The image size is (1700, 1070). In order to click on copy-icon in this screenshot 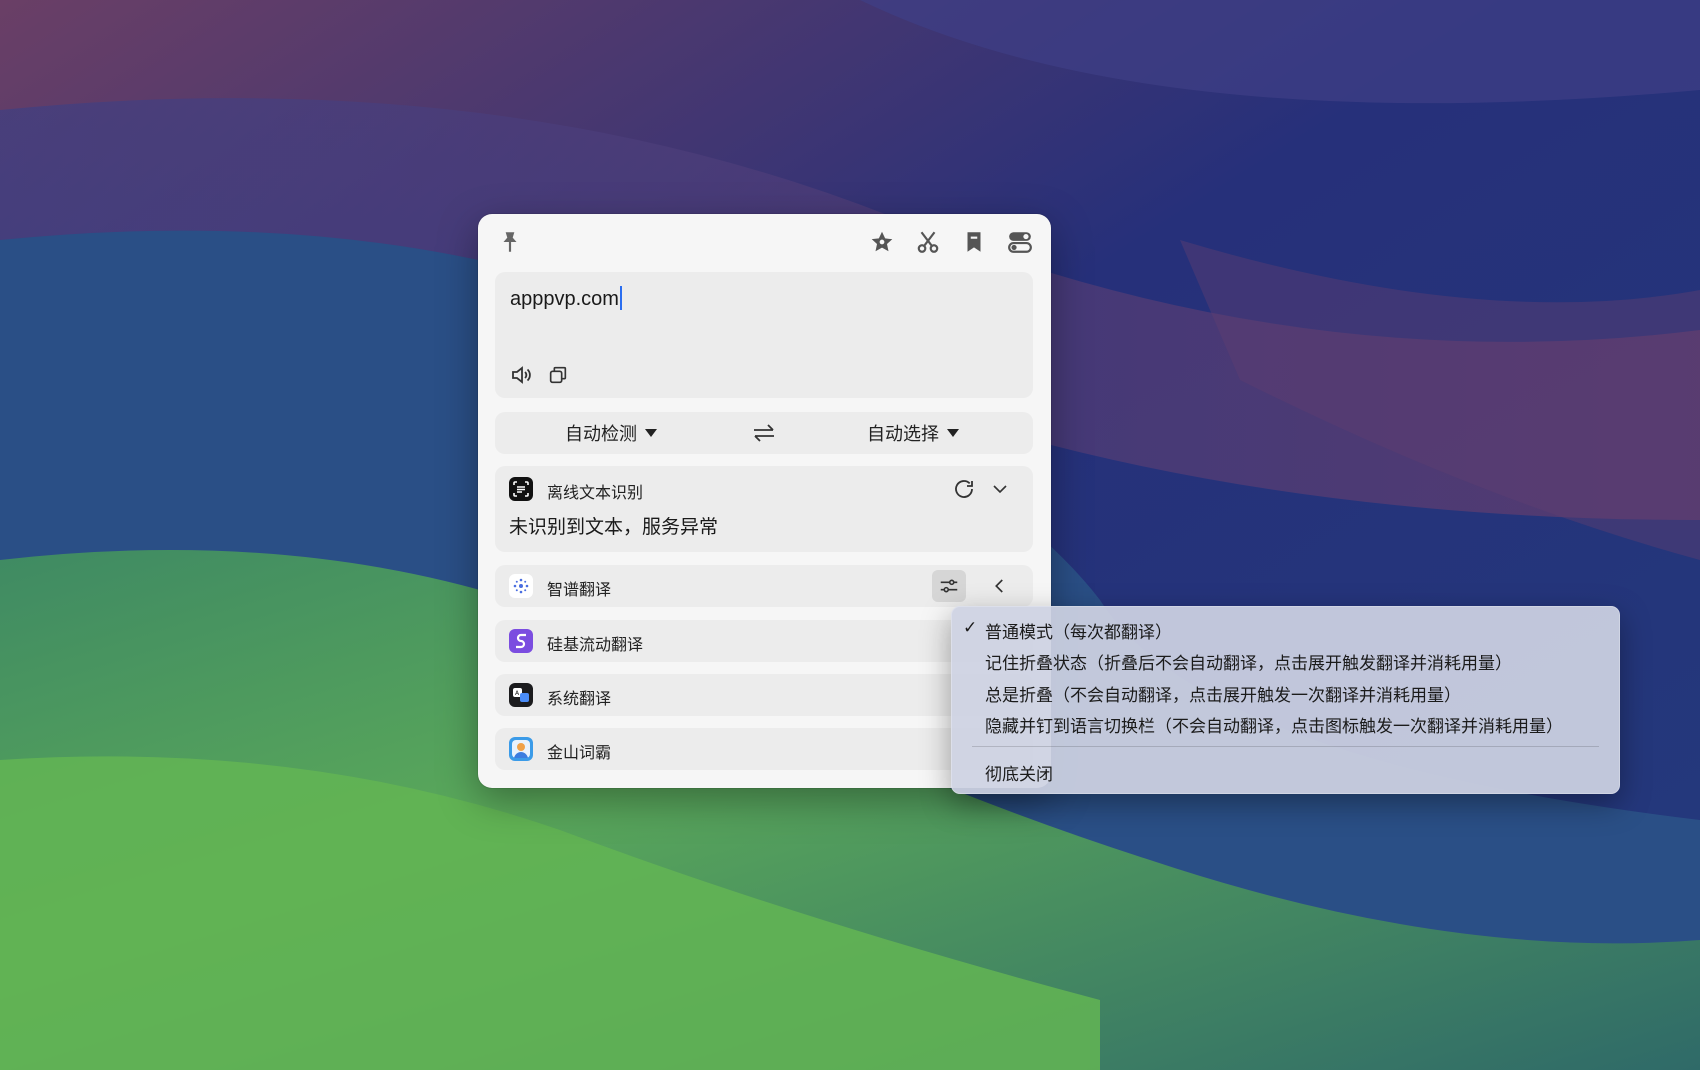, I will do `click(558, 375)`.